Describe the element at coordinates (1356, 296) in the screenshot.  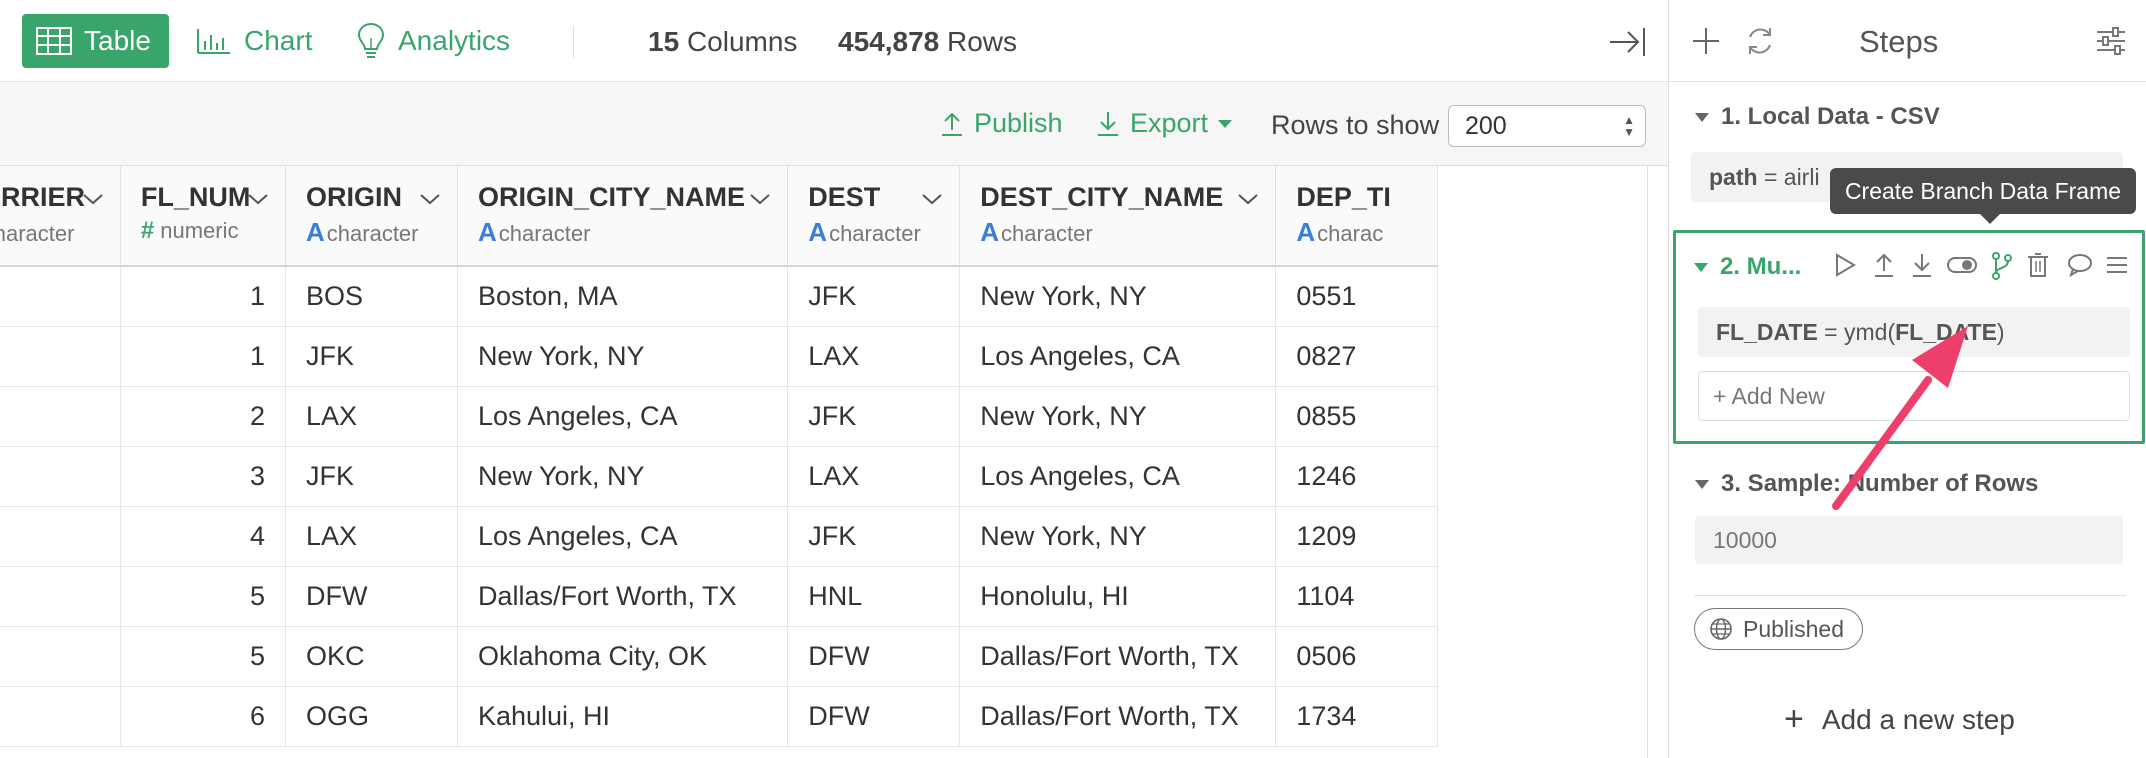
I see `table-cell: 0551` at that location.